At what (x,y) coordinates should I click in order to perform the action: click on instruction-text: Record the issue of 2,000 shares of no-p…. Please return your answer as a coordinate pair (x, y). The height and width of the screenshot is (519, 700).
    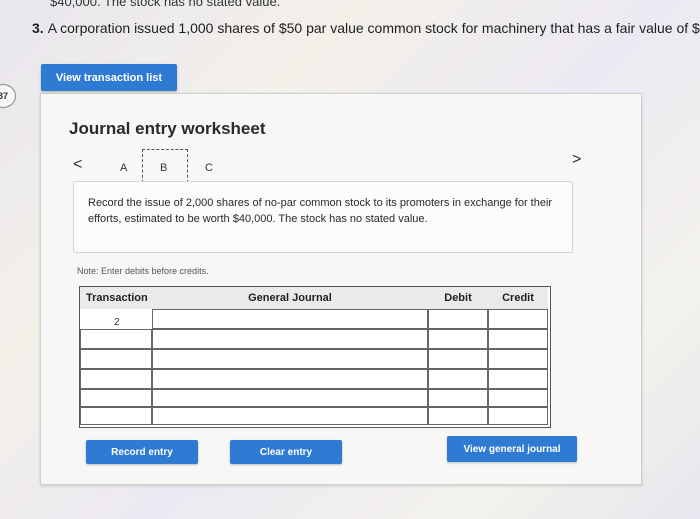
    Looking at the image, I should click on (320, 211).